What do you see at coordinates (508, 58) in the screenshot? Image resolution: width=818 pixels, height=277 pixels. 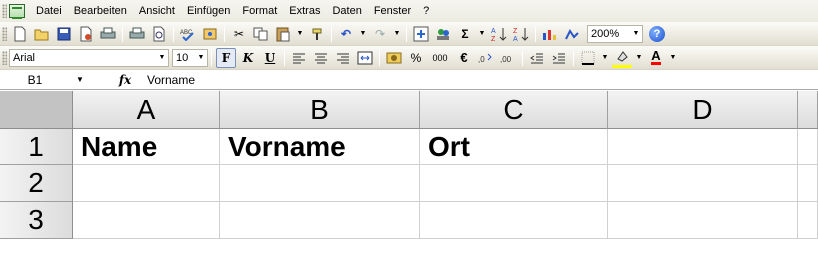 I see `decrease-decimal-icon: ,00` at bounding box center [508, 58].